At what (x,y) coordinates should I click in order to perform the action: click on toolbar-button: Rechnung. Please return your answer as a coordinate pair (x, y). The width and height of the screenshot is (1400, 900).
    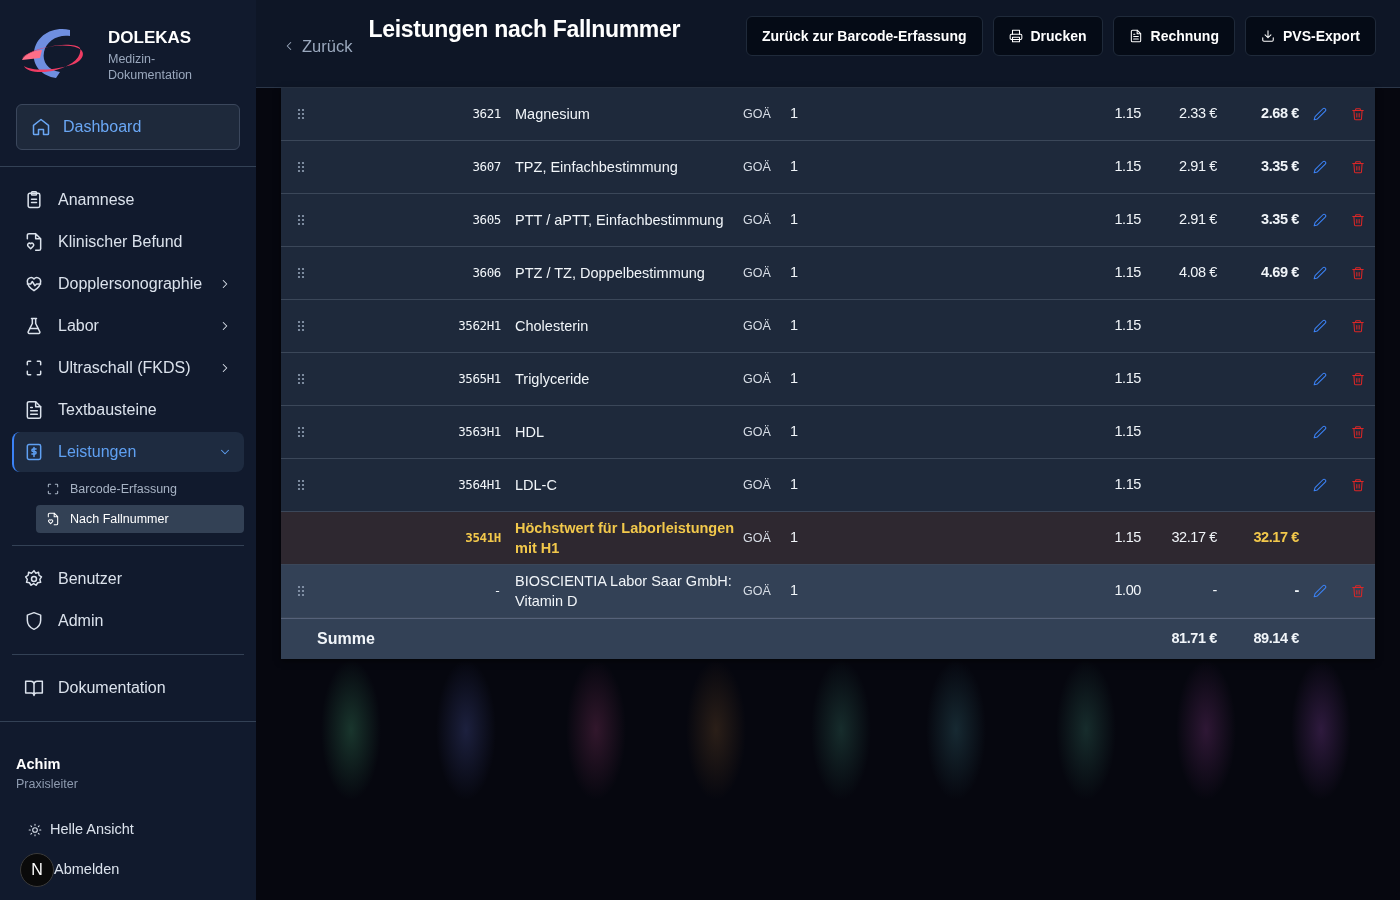
    Looking at the image, I should click on (1173, 36).